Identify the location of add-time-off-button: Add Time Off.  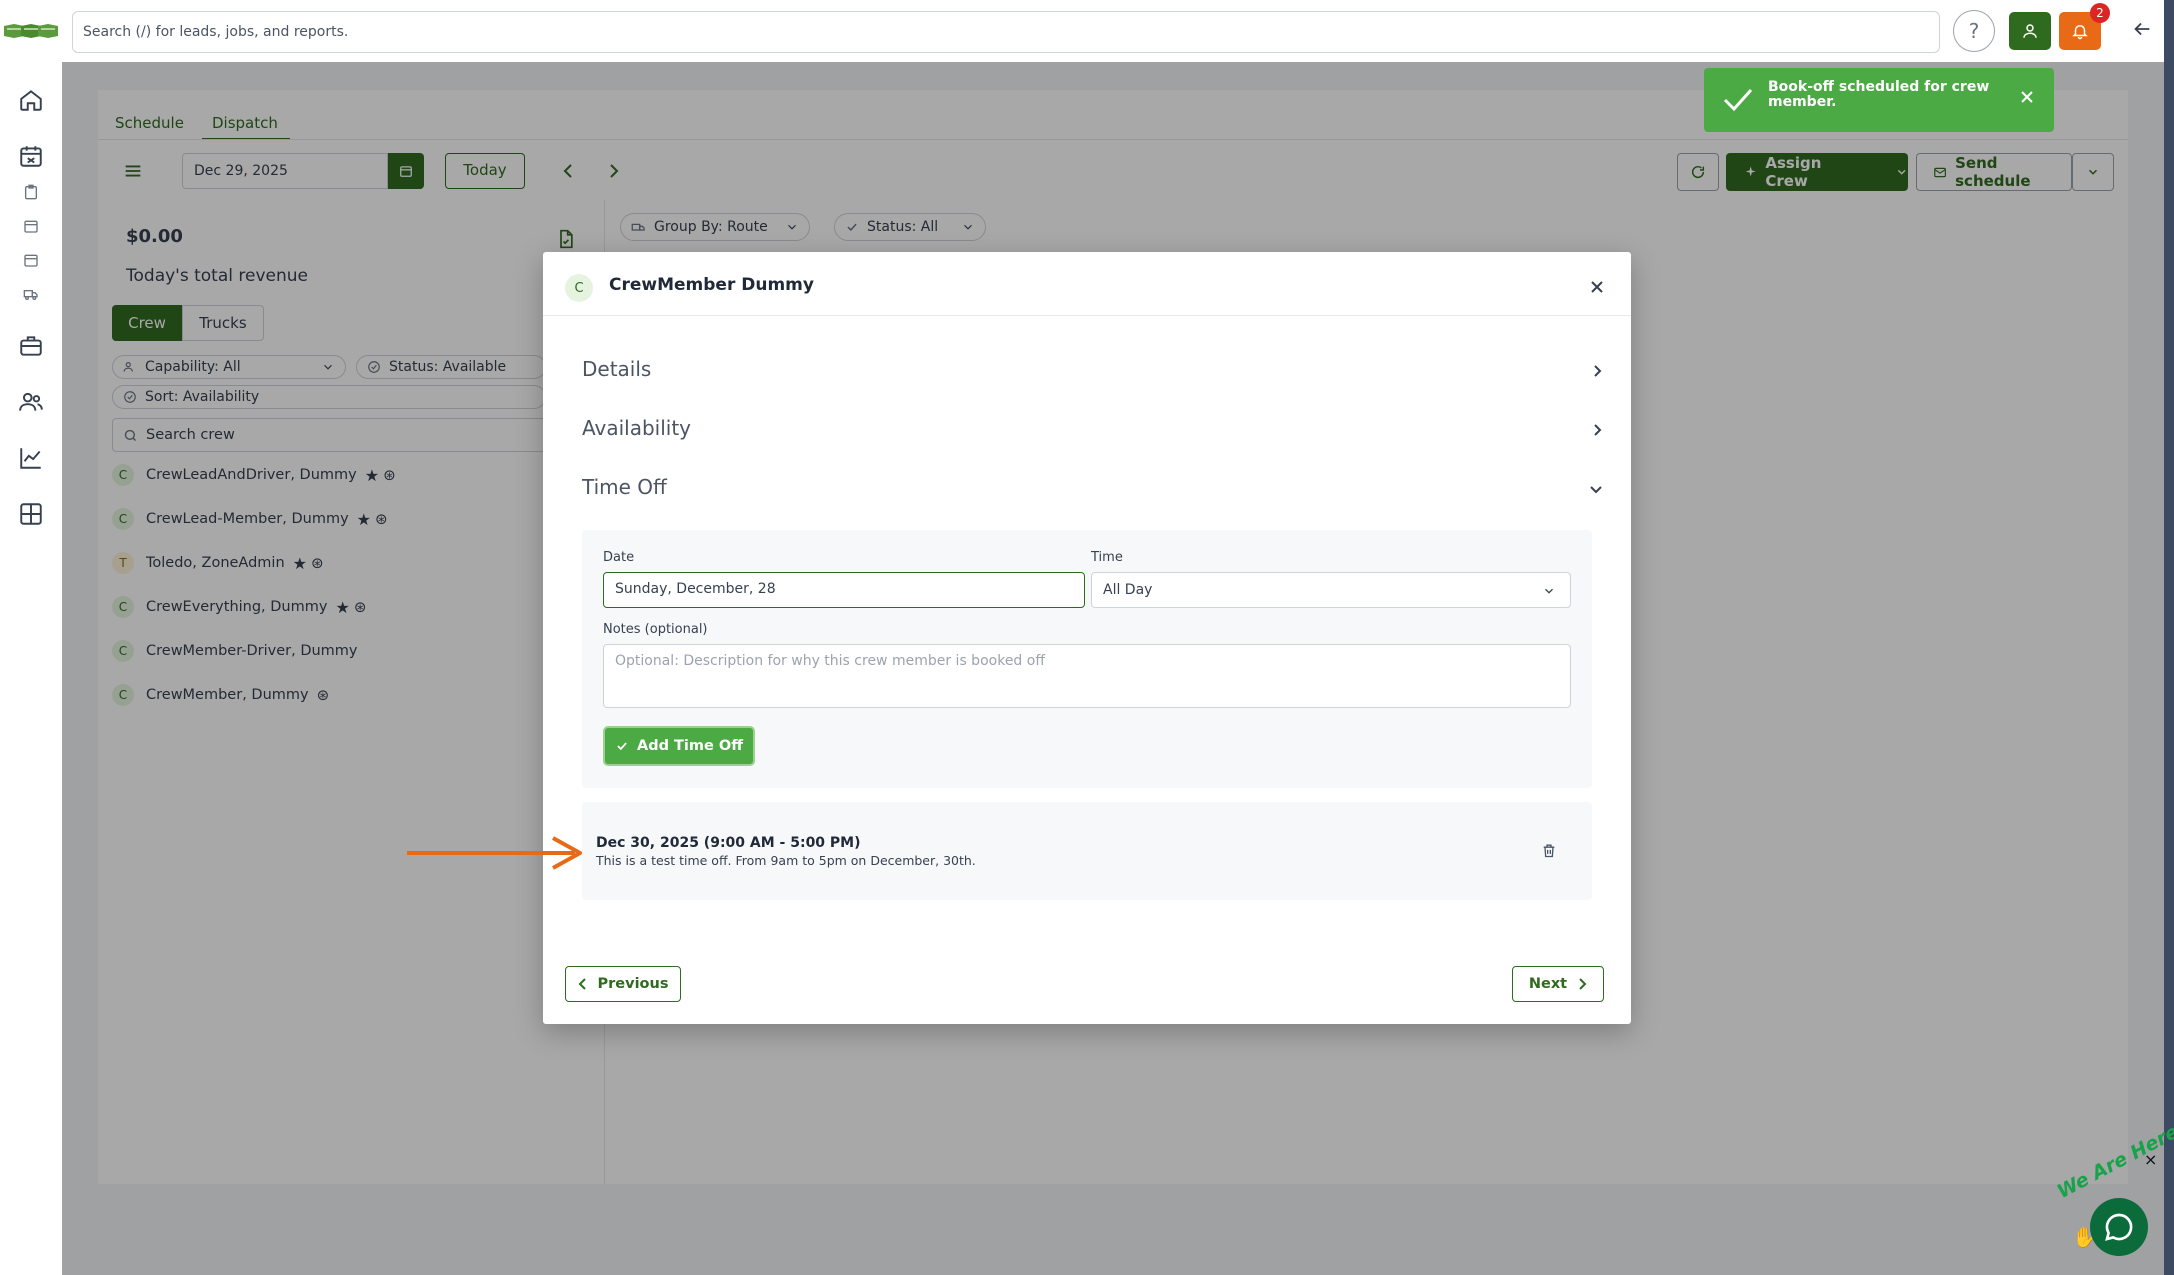
(679, 746).